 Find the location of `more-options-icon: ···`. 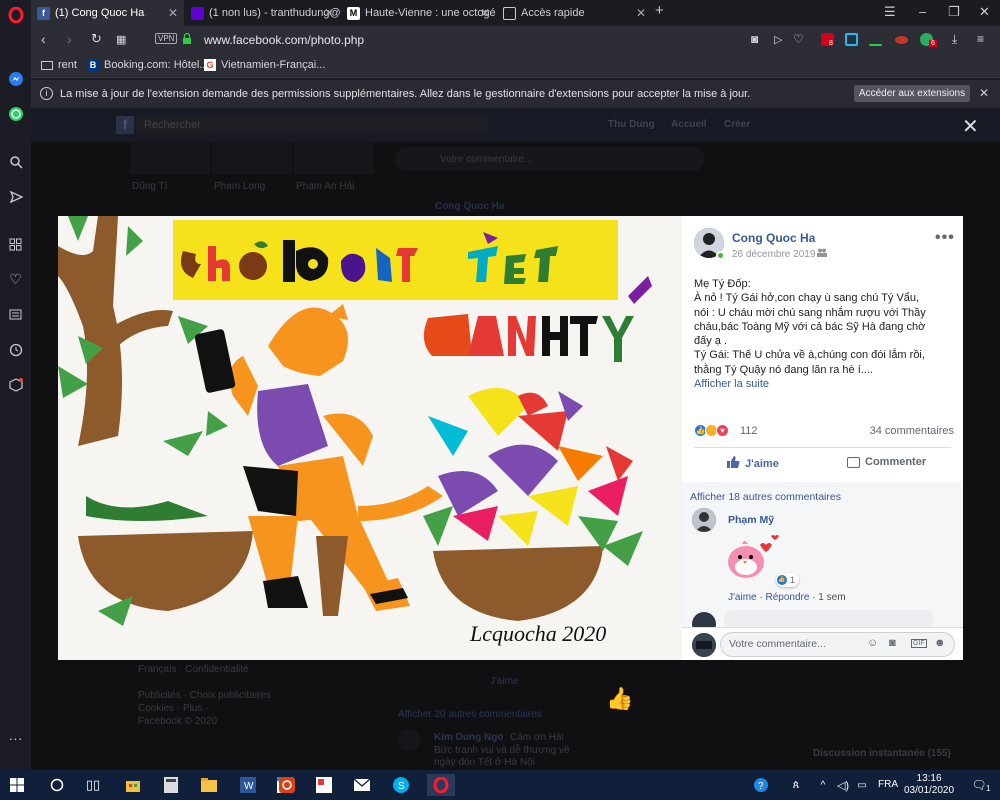

more-options-icon: ··· is located at coordinates (15, 737).